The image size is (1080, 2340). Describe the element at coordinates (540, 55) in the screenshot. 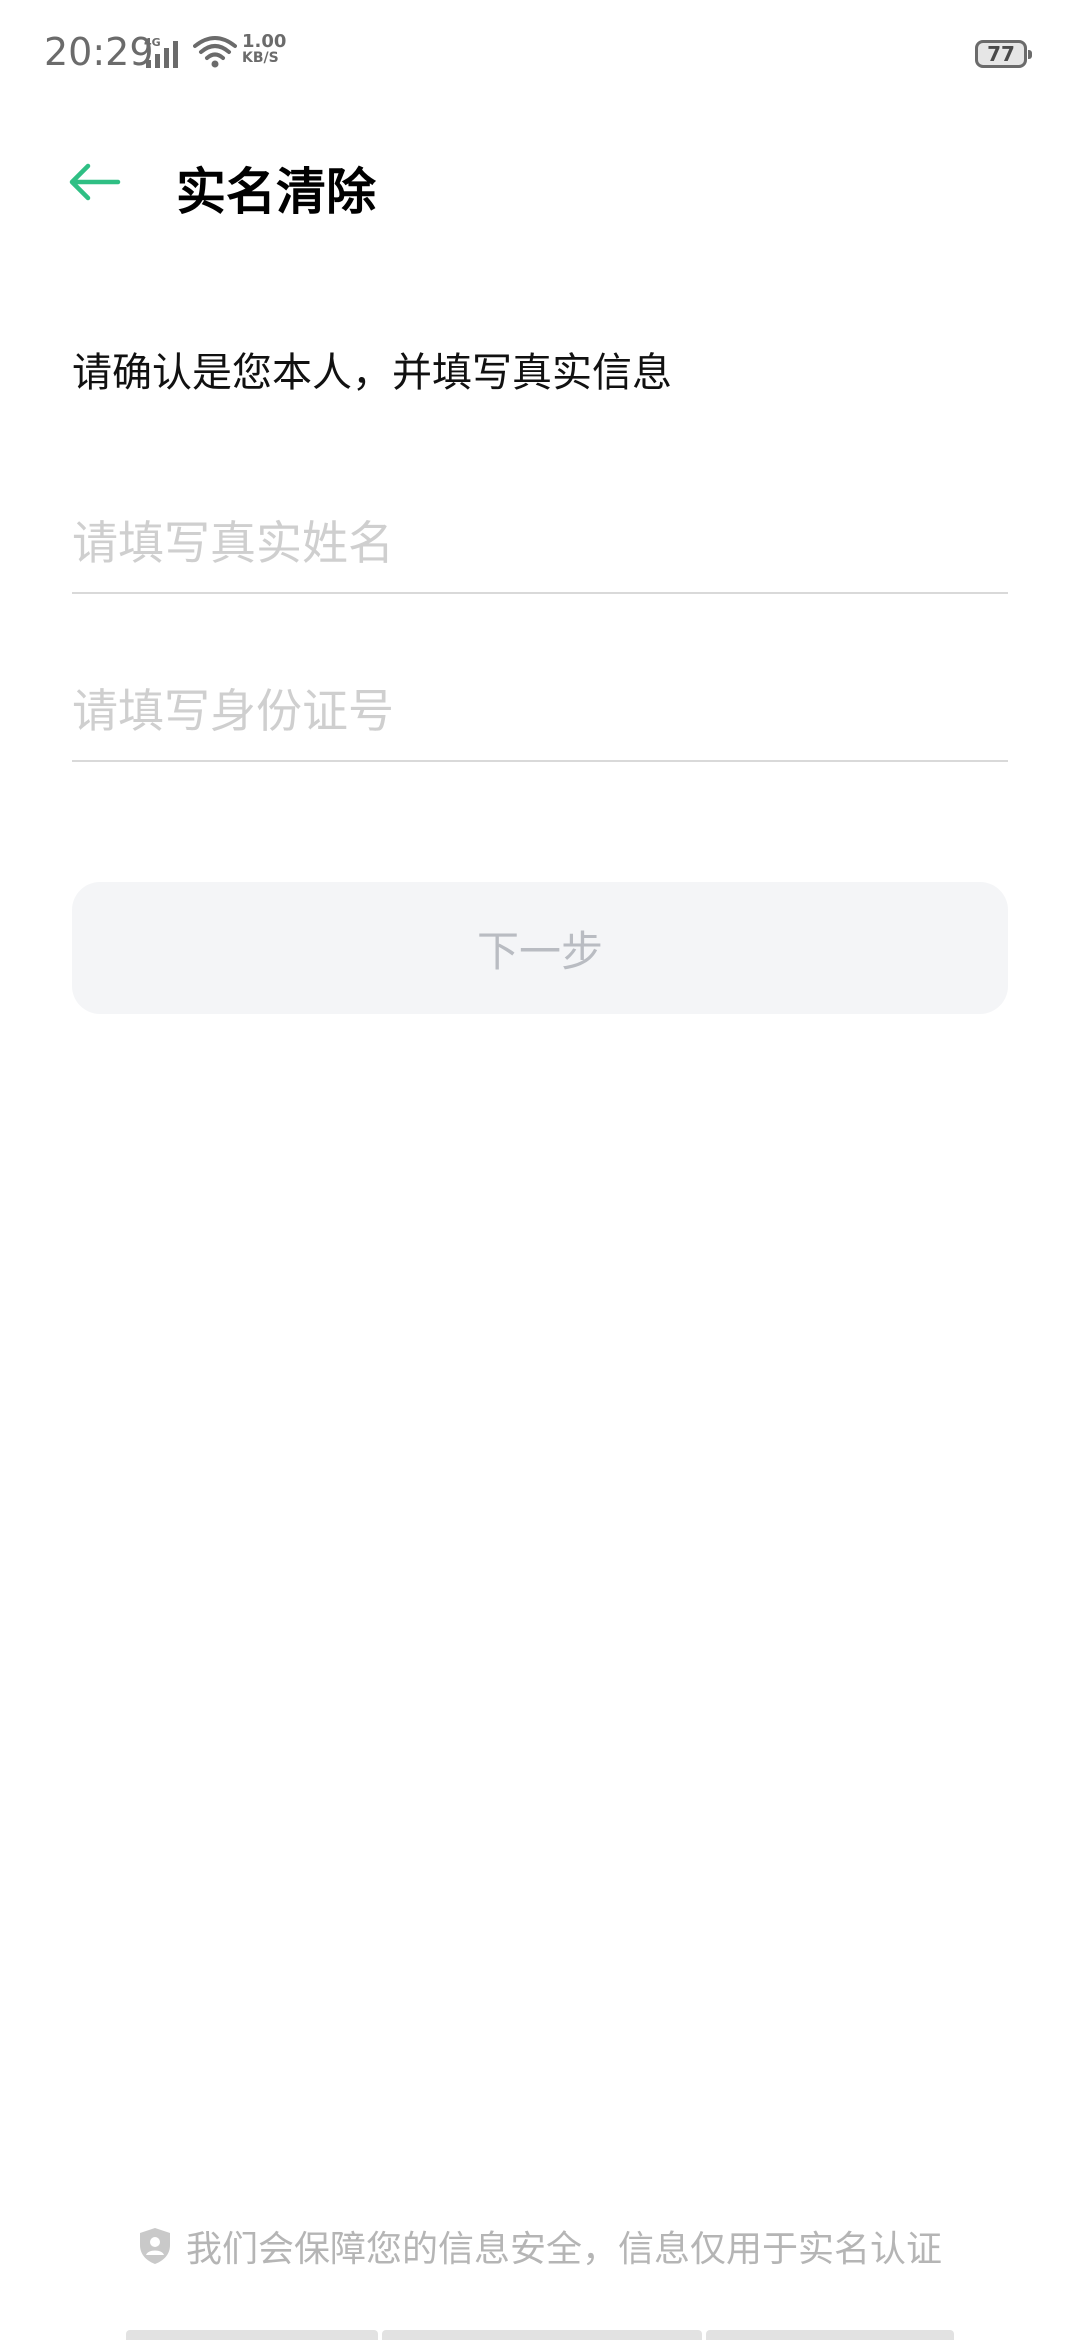

I see `status-bar: 20:29 4G 1.00 KB/S 77` at that location.